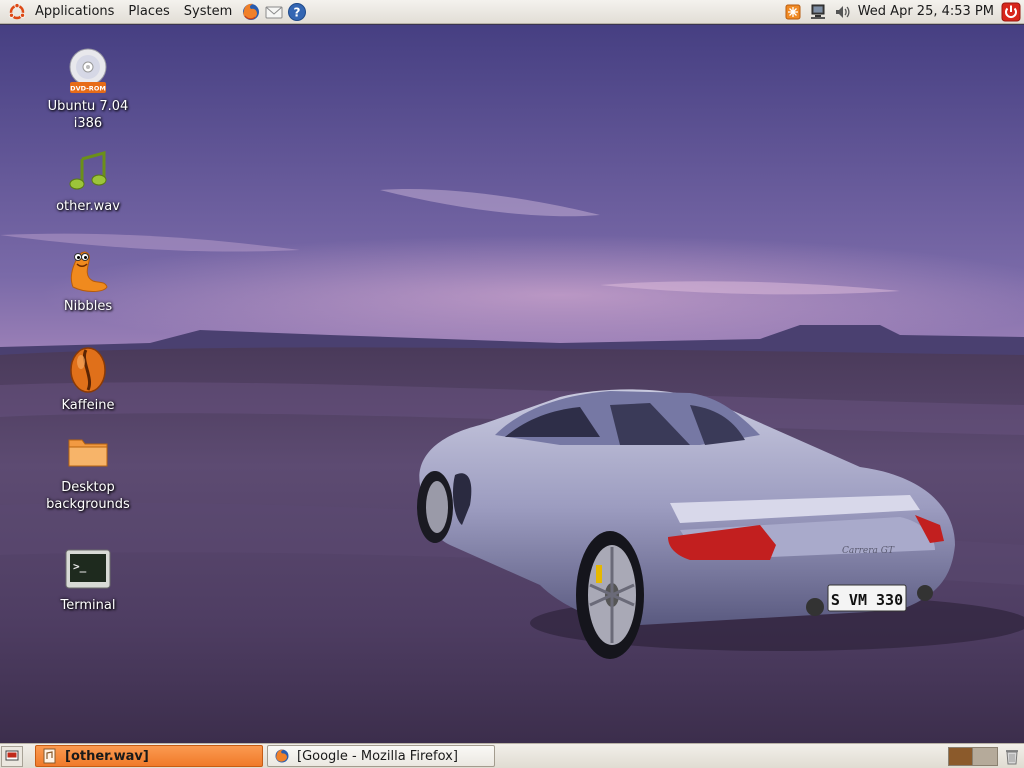 This screenshot has height=768, width=1024. Describe the element at coordinates (50, 756) in the screenshot. I see `audio-file-icon` at that location.